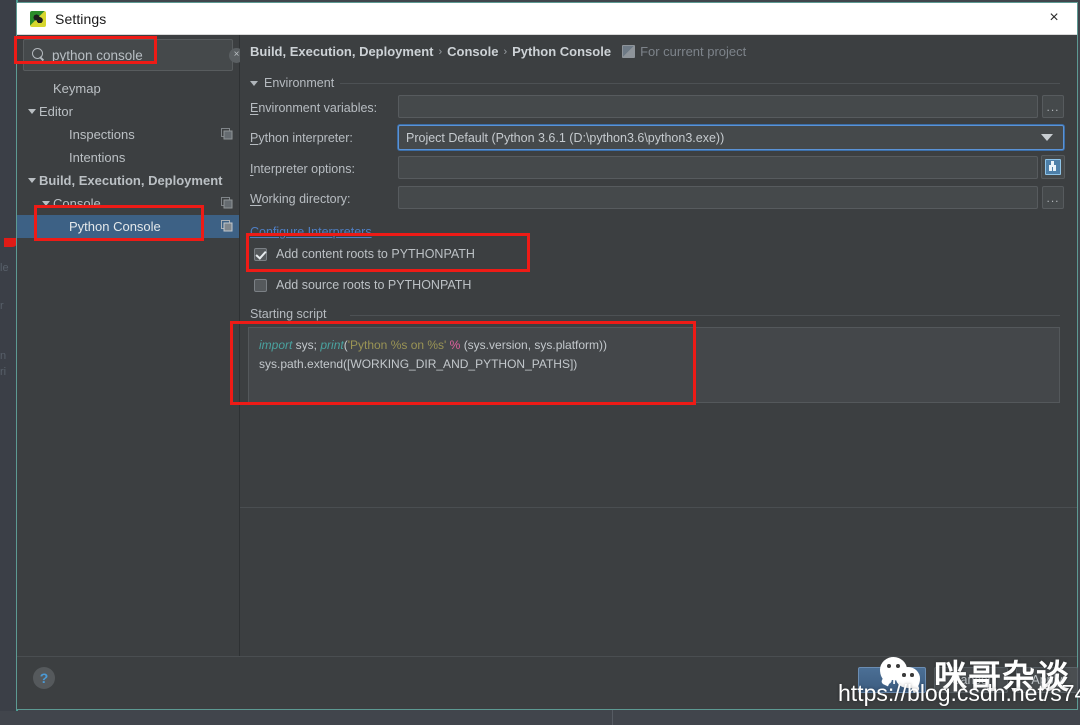 Image resolution: width=1080 pixels, height=725 pixels. What do you see at coordinates (299, 83) in the screenshot?
I see `environment-section-label: Environment` at bounding box center [299, 83].